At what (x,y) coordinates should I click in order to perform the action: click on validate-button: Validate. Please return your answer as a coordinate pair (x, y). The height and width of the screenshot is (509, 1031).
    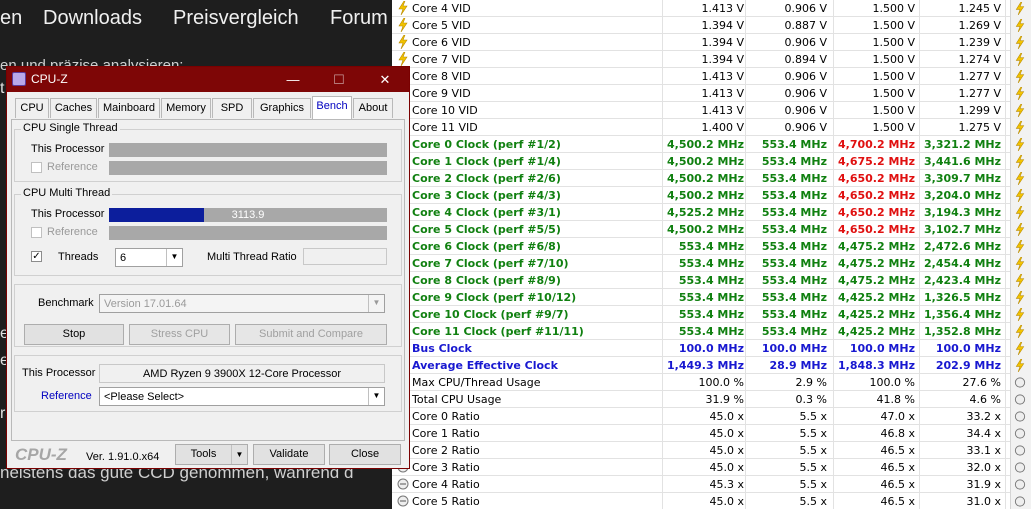
    Looking at the image, I should click on (289, 454).